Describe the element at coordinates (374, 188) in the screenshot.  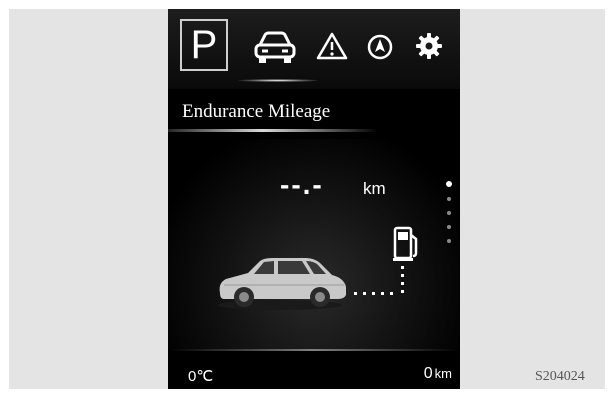
I see `range-unit: km` at that location.